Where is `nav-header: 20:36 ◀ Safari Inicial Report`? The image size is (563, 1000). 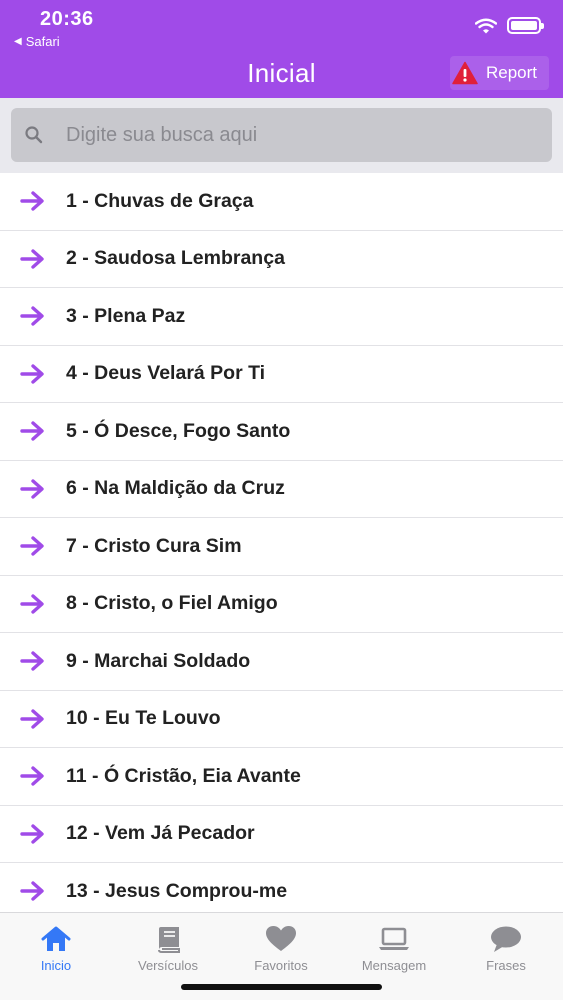
nav-header: 20:36 ◀ Safari Inicial Report is located at coordinates (281, 49).